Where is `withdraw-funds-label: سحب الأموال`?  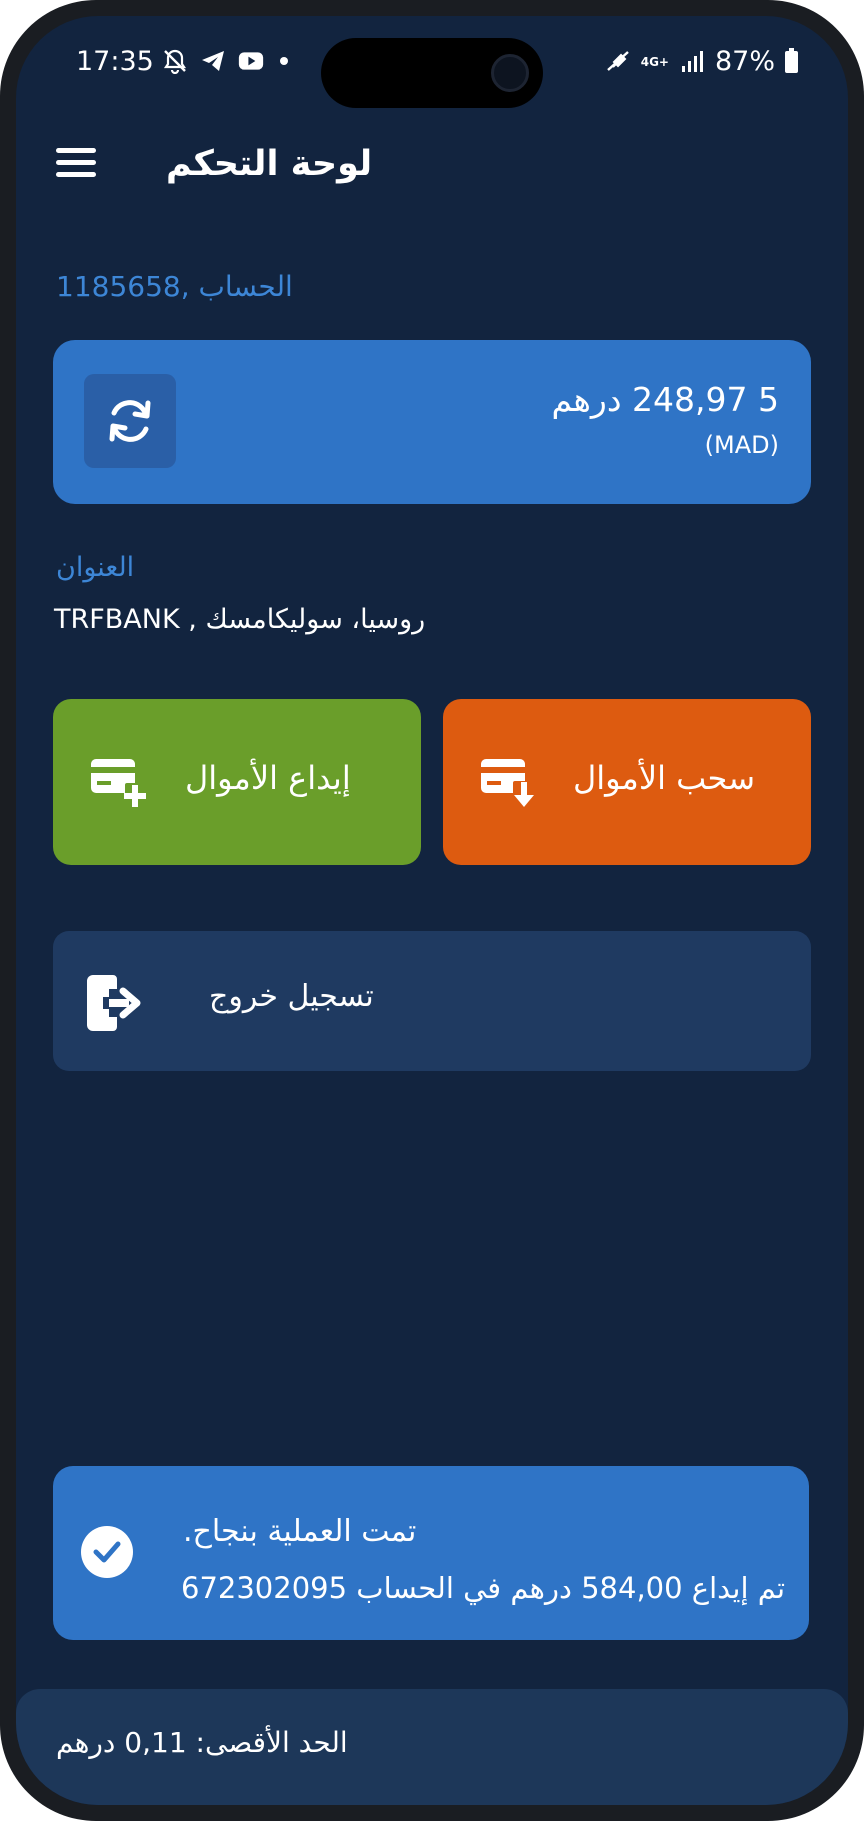 withdraw-funds-label: سحب الأموال is located at coordinates (664, 778).